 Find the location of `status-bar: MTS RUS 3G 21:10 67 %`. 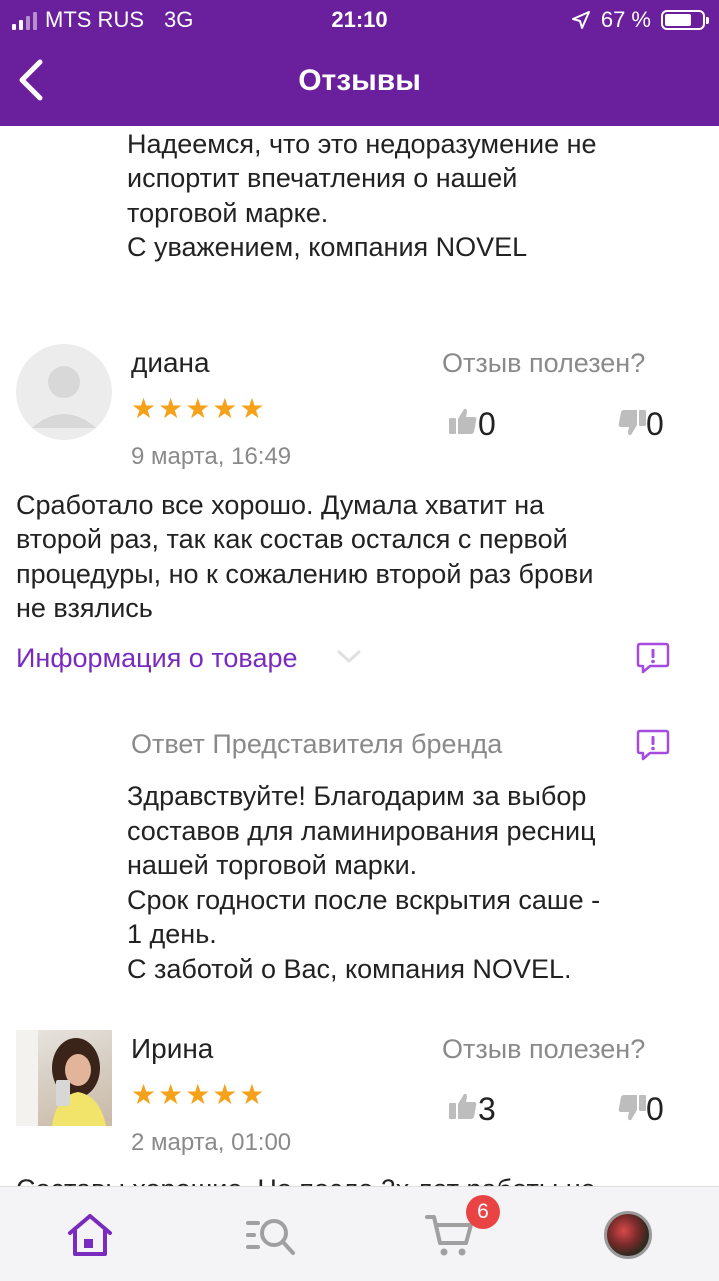

status-bar: MTS RUS 3G 21:10 67 % is located at coordinates (359, 20).